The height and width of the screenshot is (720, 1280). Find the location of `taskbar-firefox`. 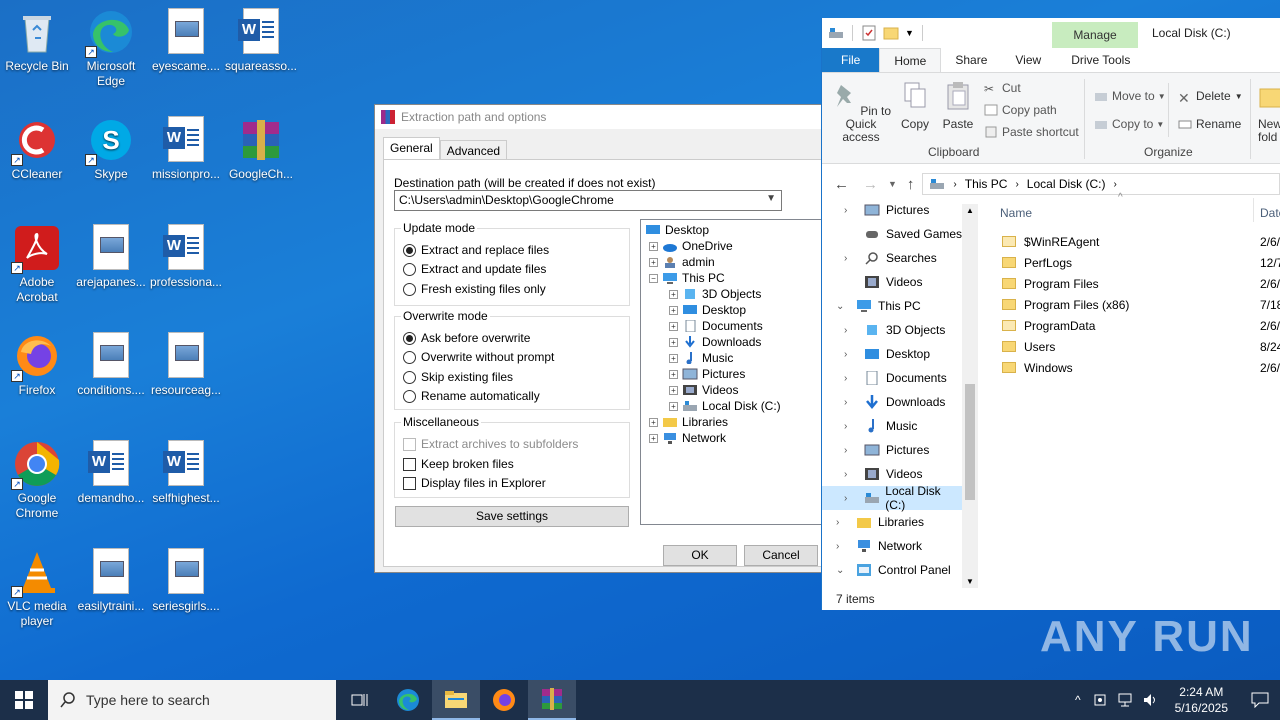

taskbar-firefox is located at coordinates (504, 700).